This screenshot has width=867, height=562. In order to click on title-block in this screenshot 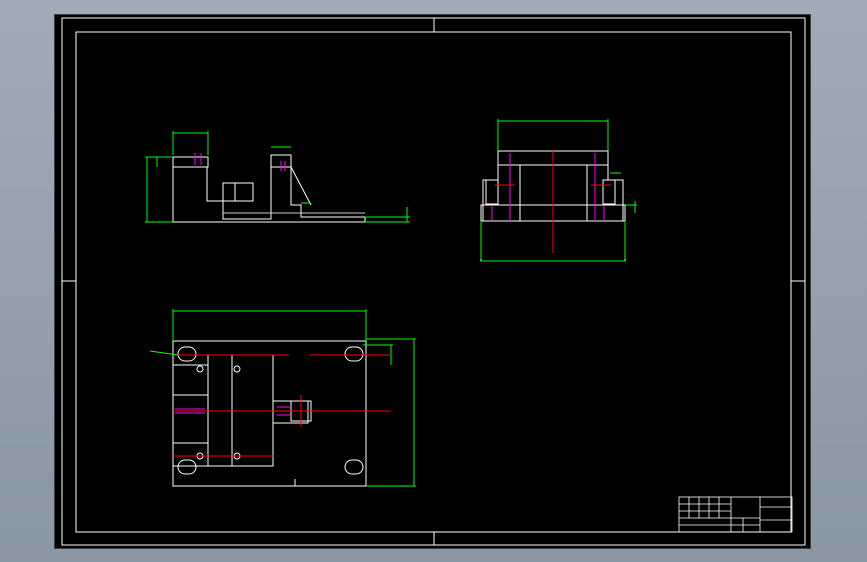, I will do `click(735, 514)`.